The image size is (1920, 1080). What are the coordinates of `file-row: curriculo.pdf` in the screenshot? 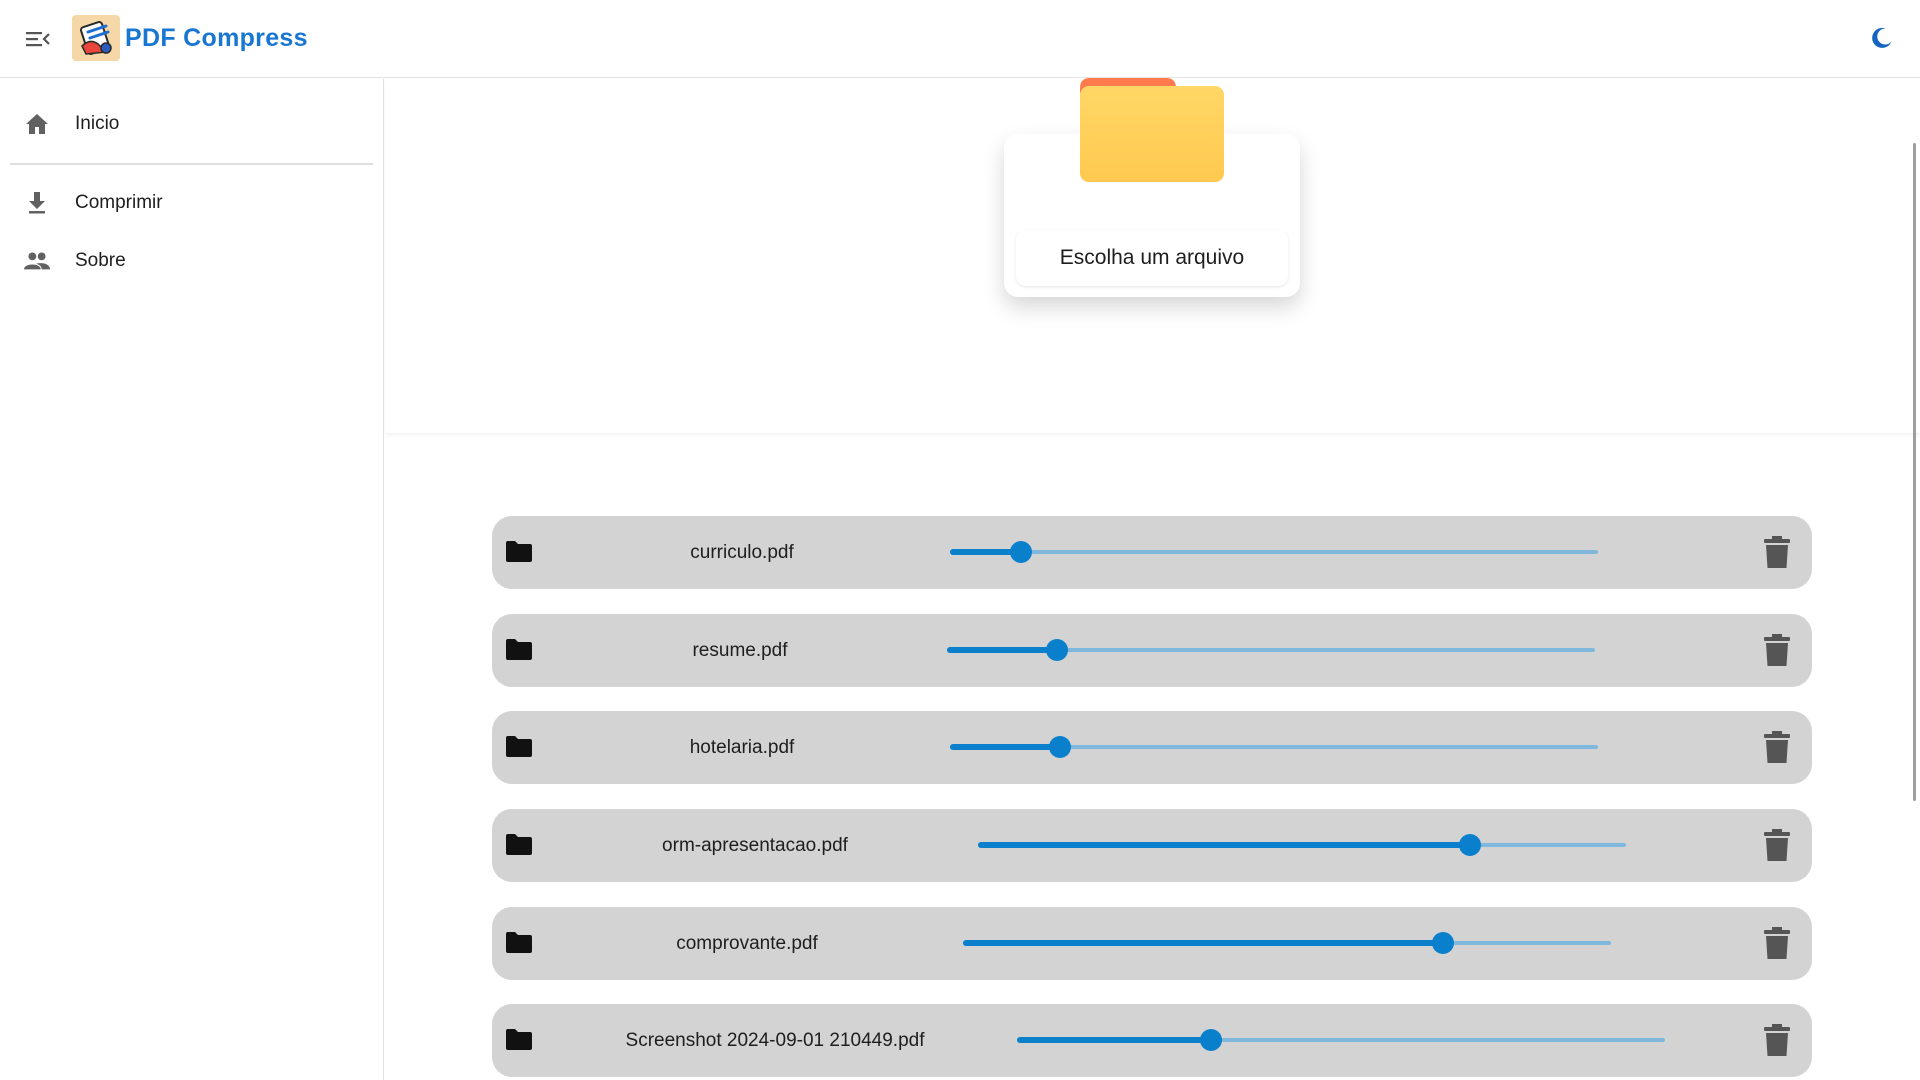 It's located at (1152, 552).